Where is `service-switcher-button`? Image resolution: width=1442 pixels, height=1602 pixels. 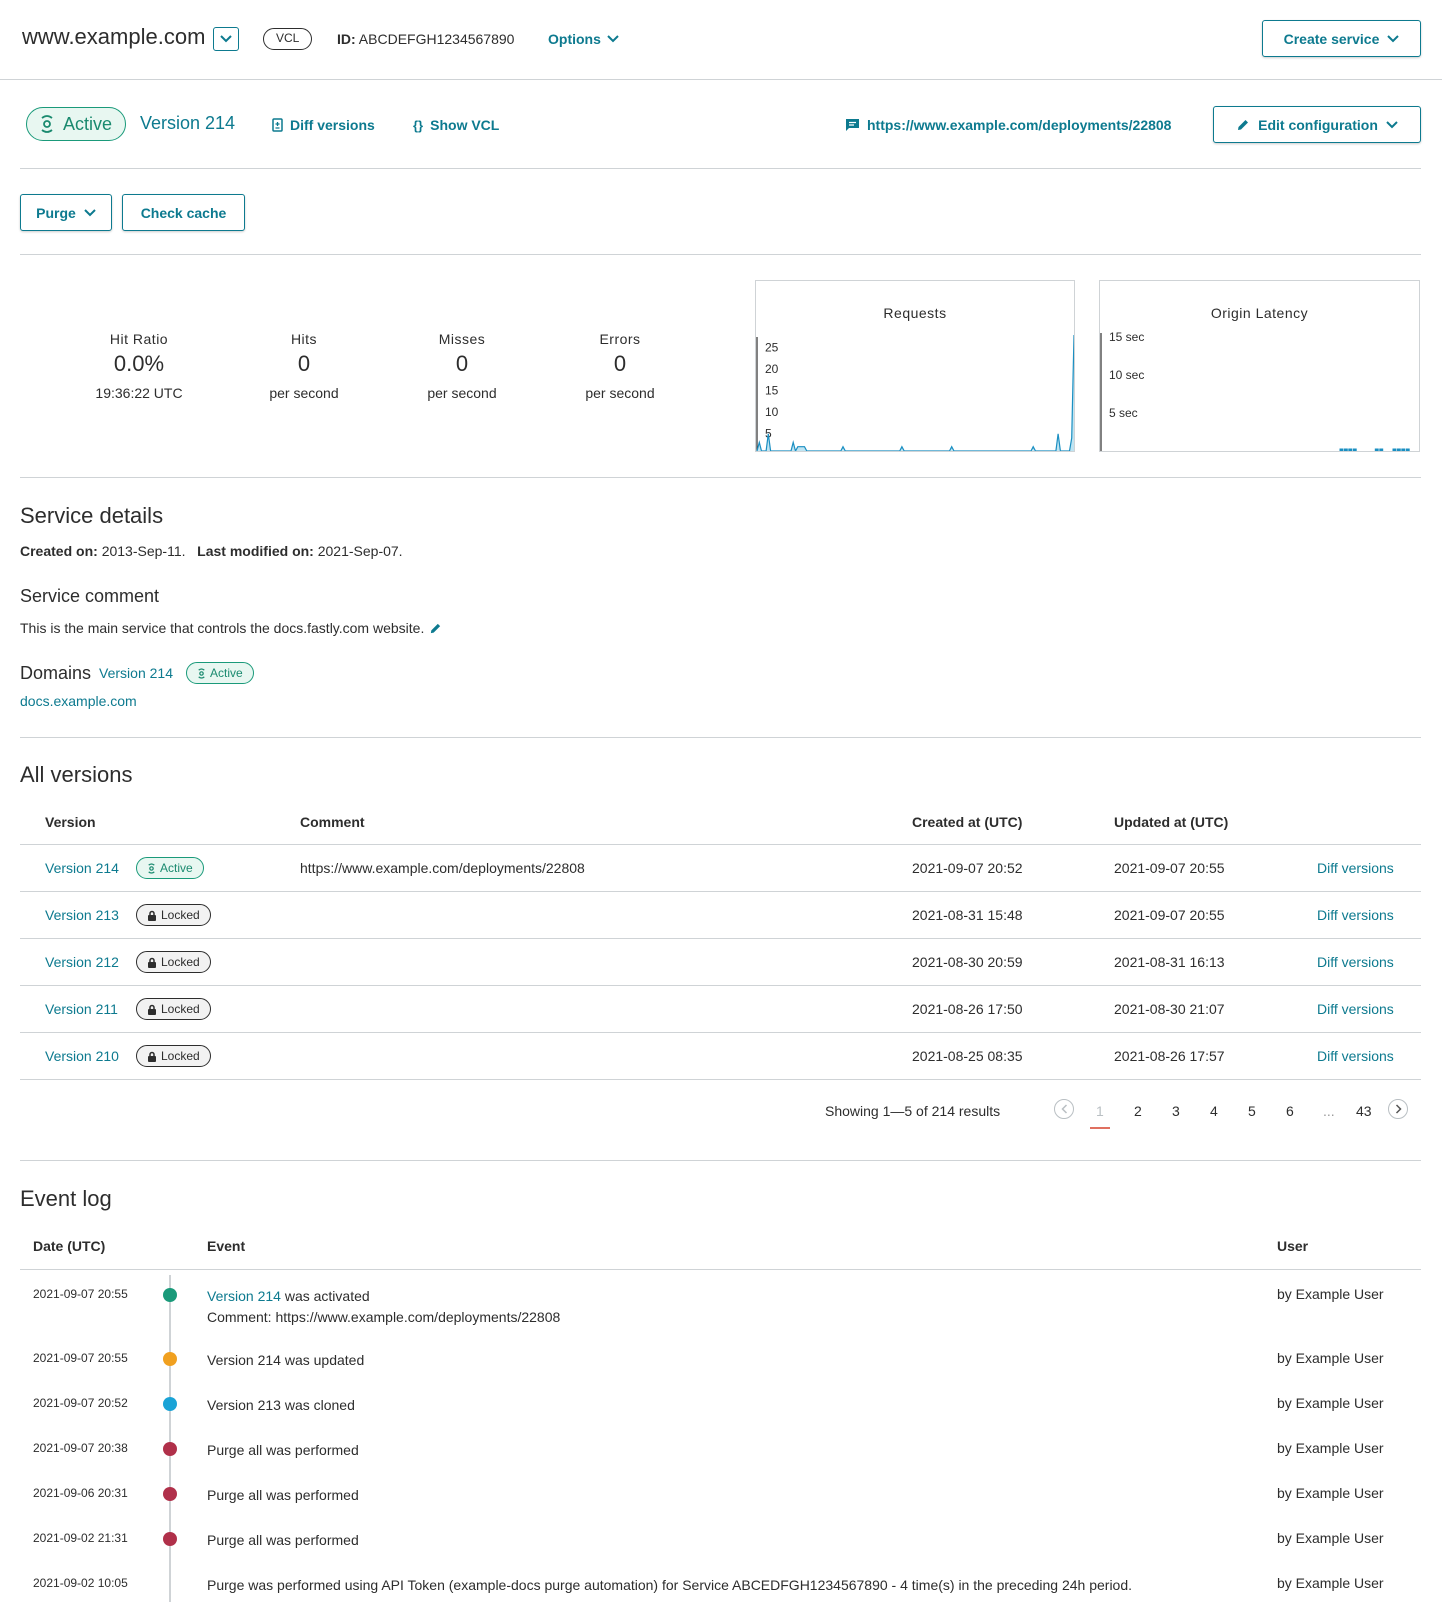 service-switcher-button is located at coordinates (226, 39).